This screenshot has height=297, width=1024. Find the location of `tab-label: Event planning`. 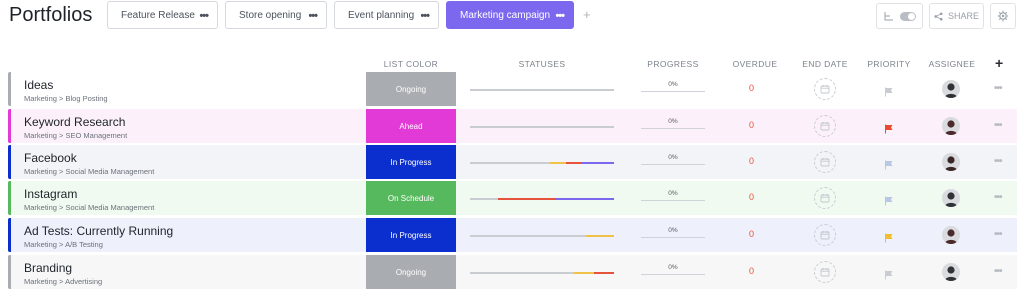

tab-label: Event planning is located at coordinates (381, 15).